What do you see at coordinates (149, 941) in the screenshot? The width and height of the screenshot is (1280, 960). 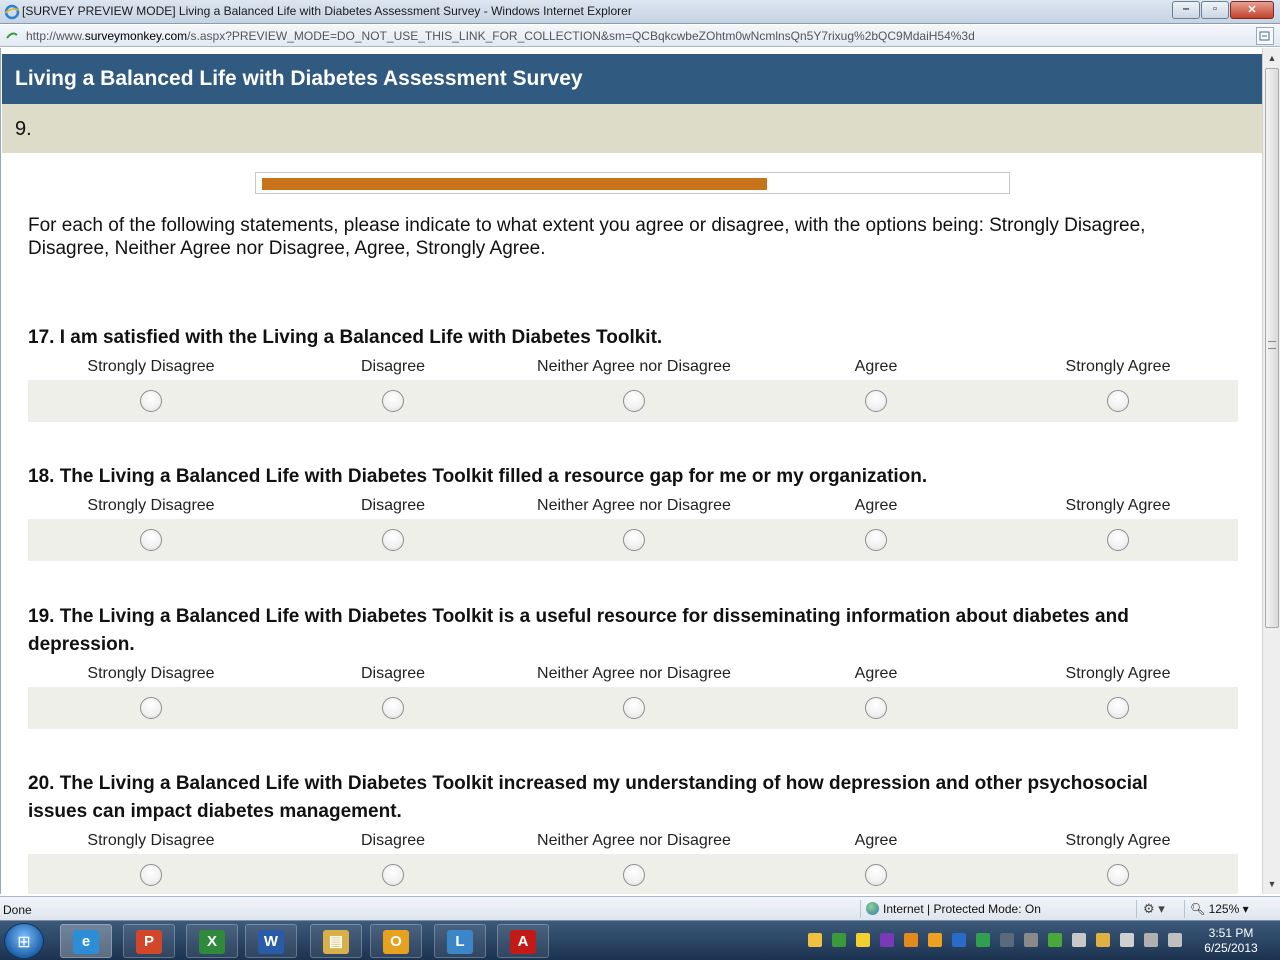 I see `taskbar-powerpoint-button: P` at bounding box center [149, 941].